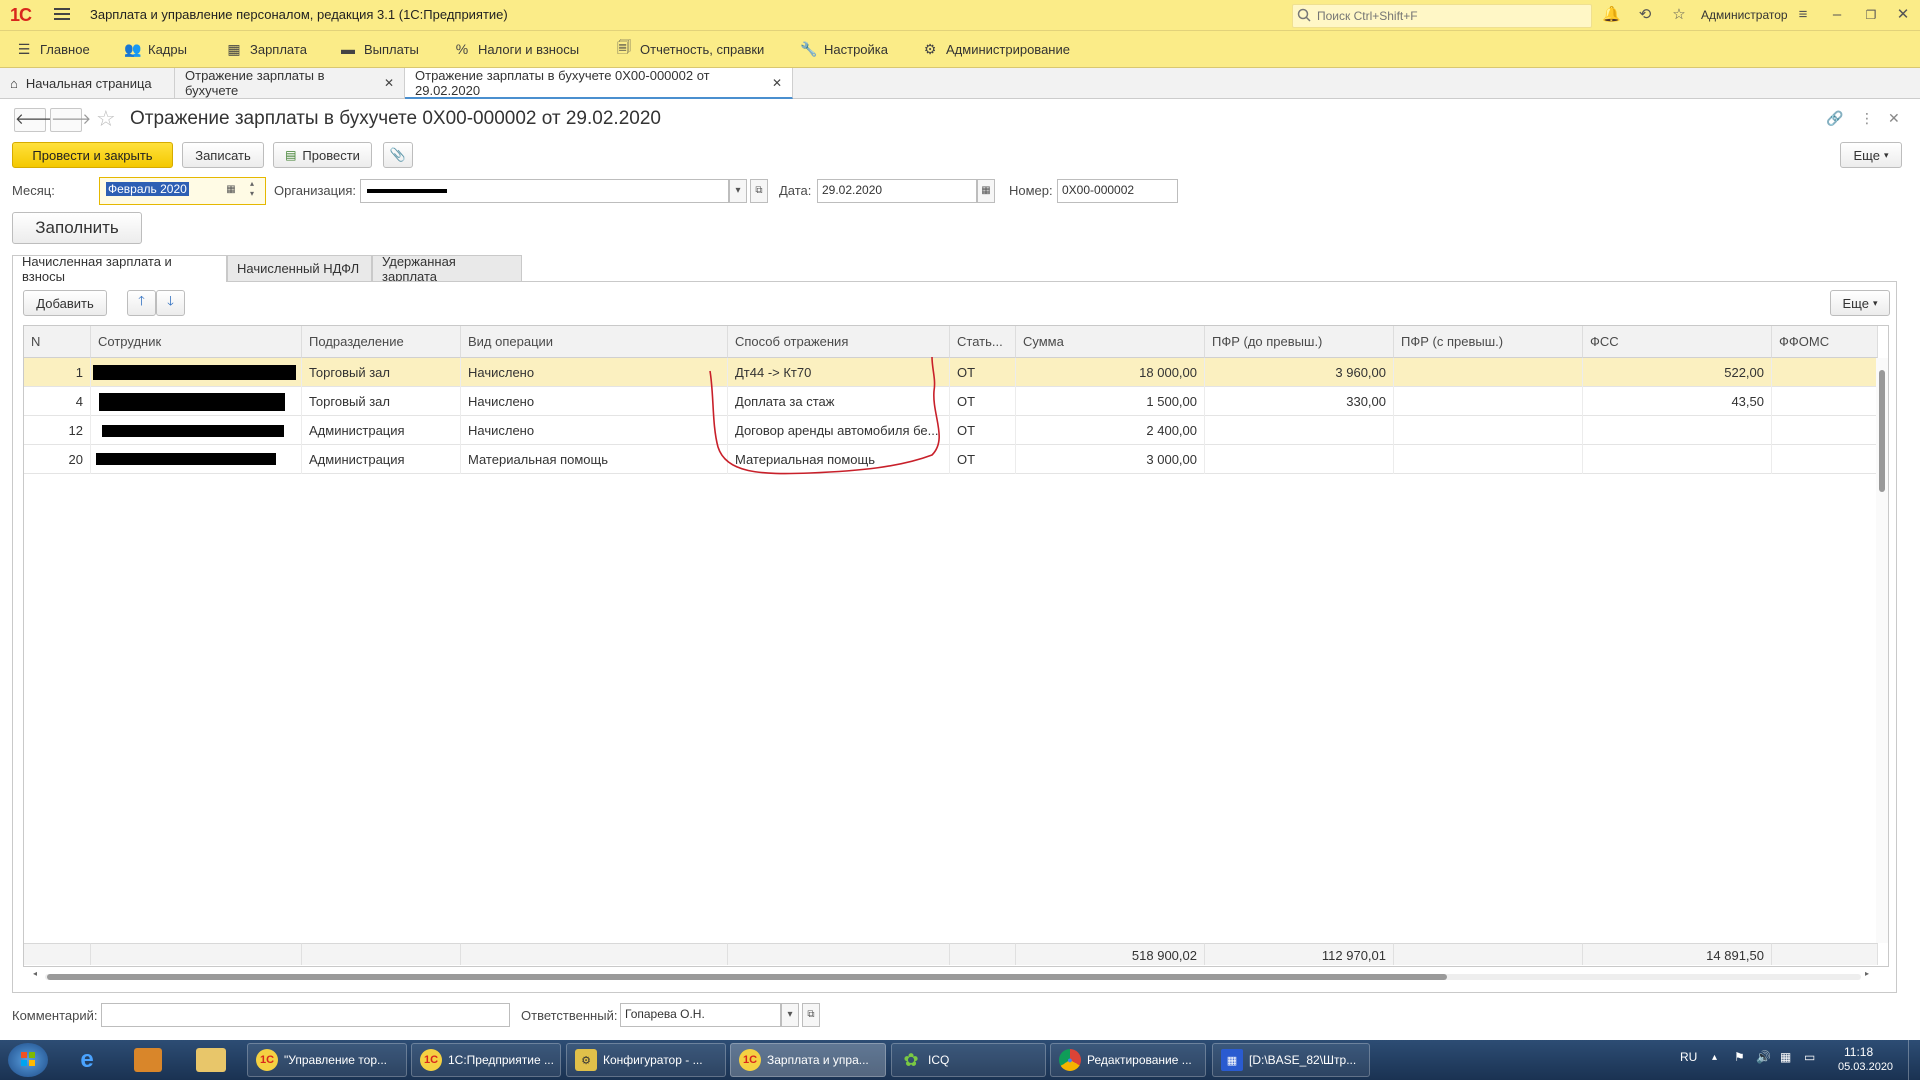 This screenshot has width=1920, height=1080. What do you see at coordinates (594, 342) in the screenshot?
I see `col-header-operation: Вид операции` at bounding box center [594, 342].